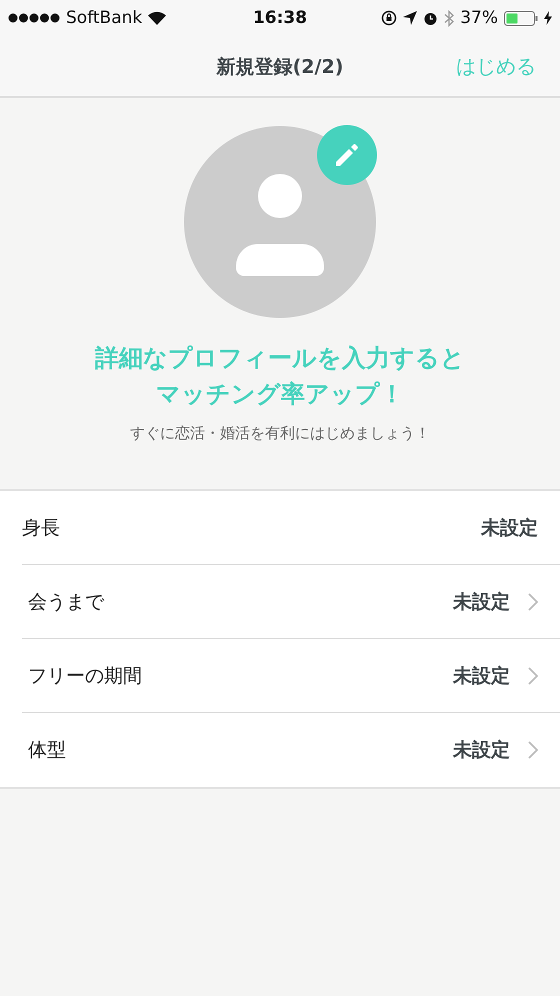  What do you see at coordinates (479, 18) in the screenshot?
I see `battery-percent: 37%` at bounding box center [479, 18].